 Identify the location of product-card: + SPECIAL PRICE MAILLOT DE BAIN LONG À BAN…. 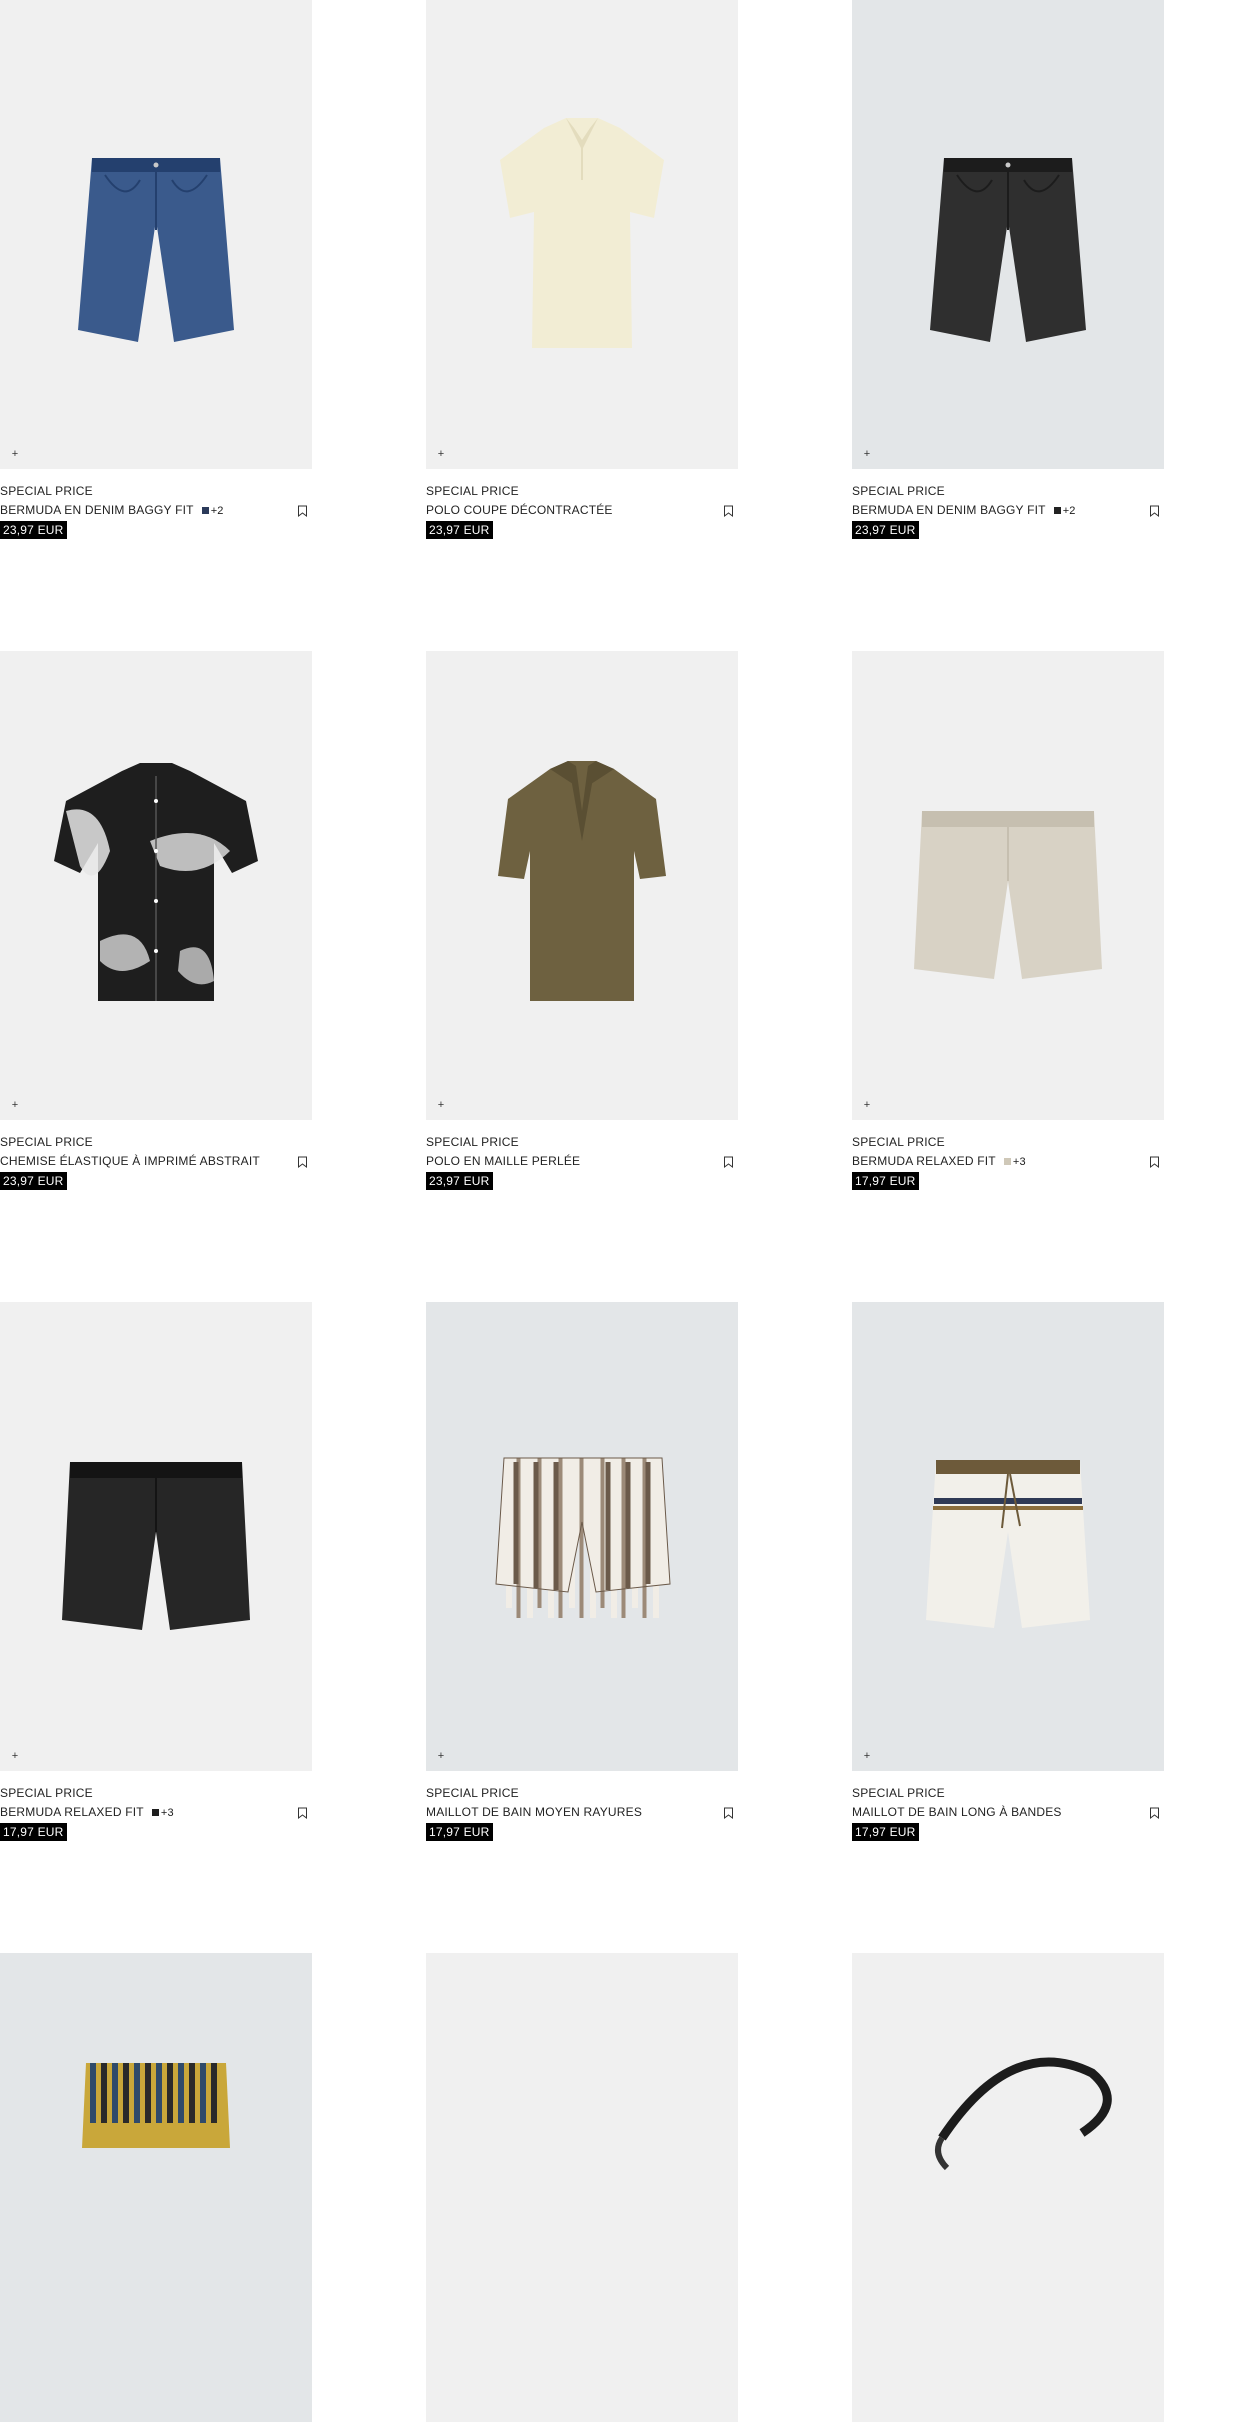
(1008, 1571).